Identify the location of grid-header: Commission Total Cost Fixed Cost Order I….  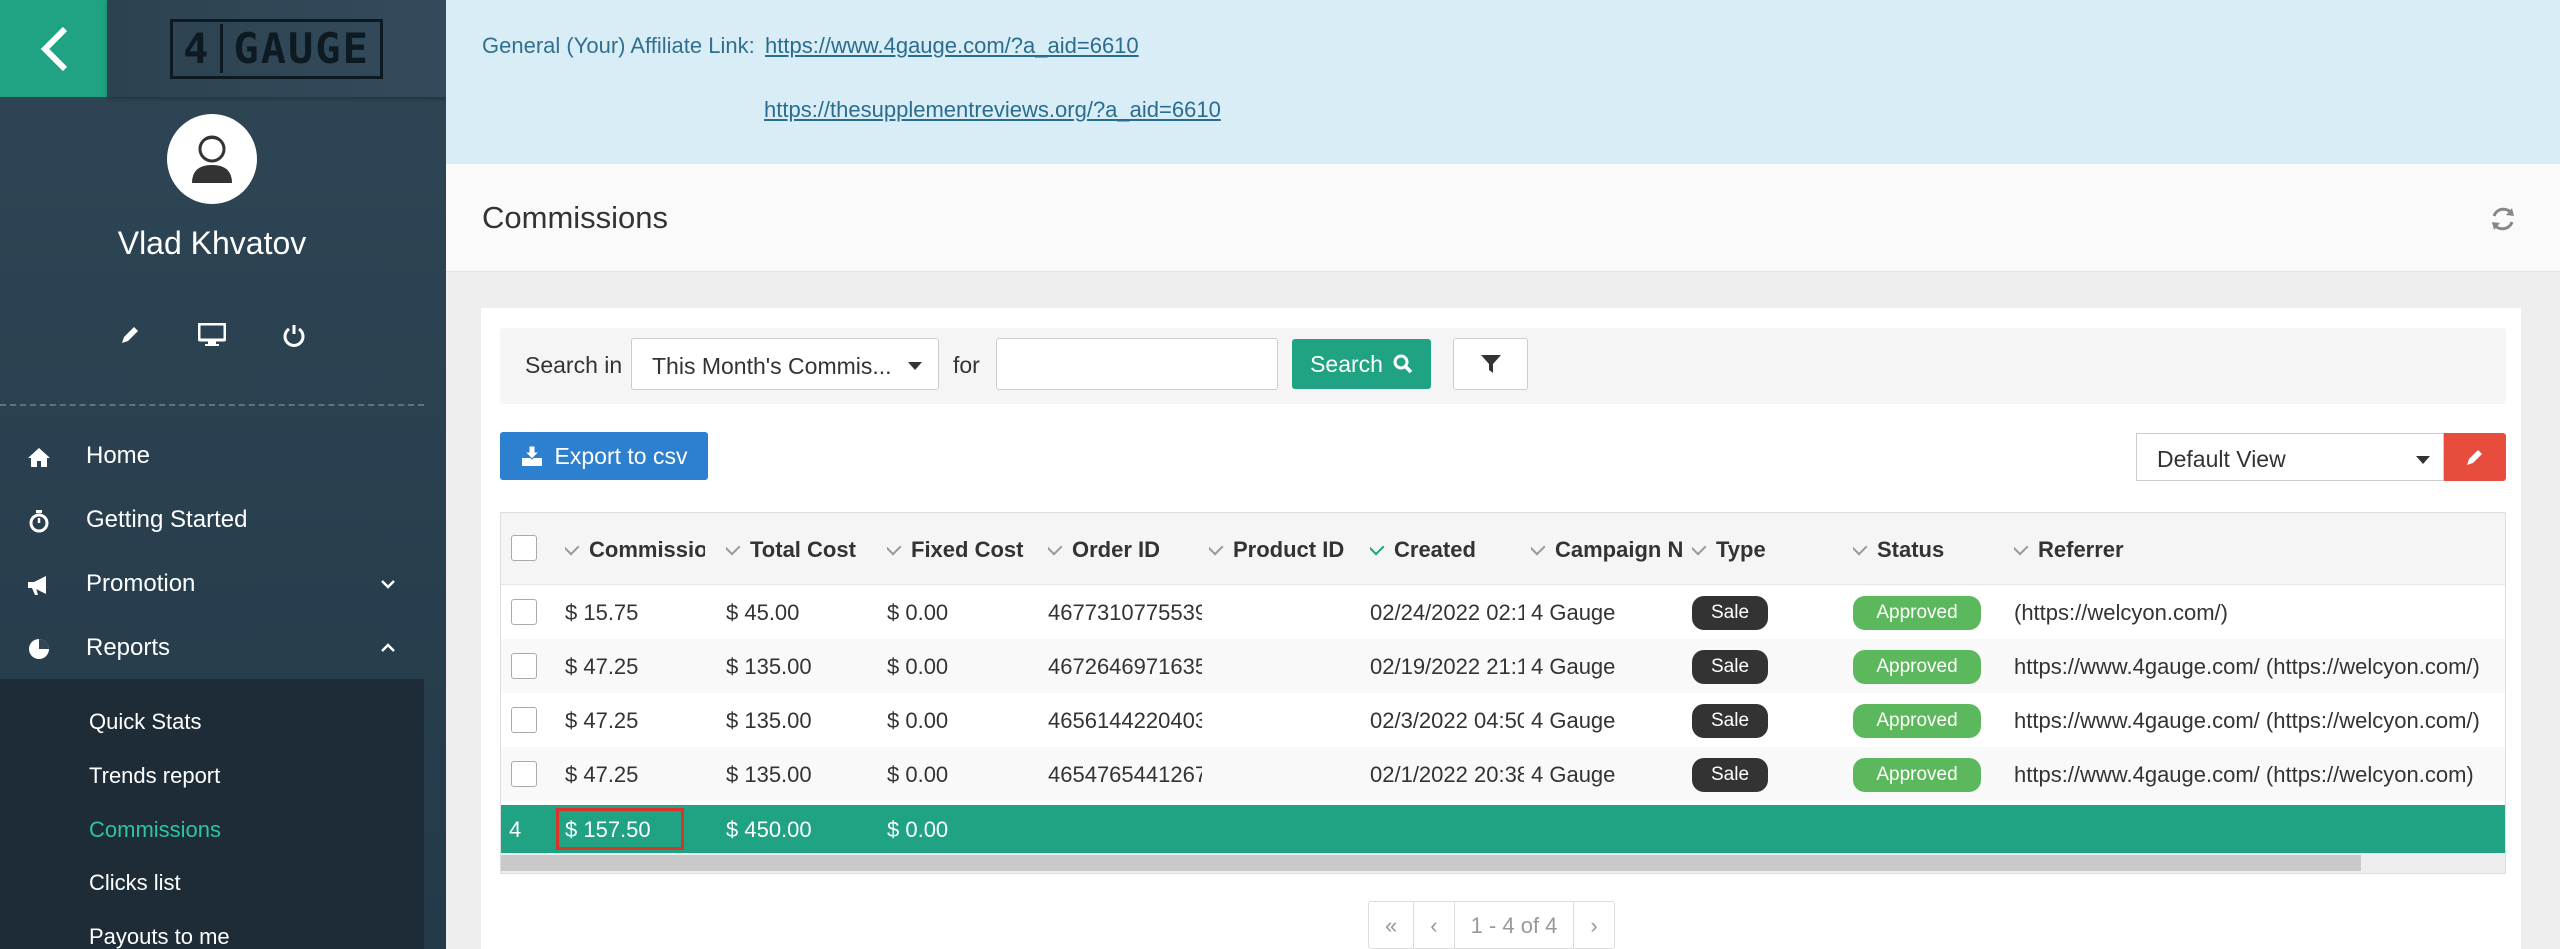
(1503, 549).